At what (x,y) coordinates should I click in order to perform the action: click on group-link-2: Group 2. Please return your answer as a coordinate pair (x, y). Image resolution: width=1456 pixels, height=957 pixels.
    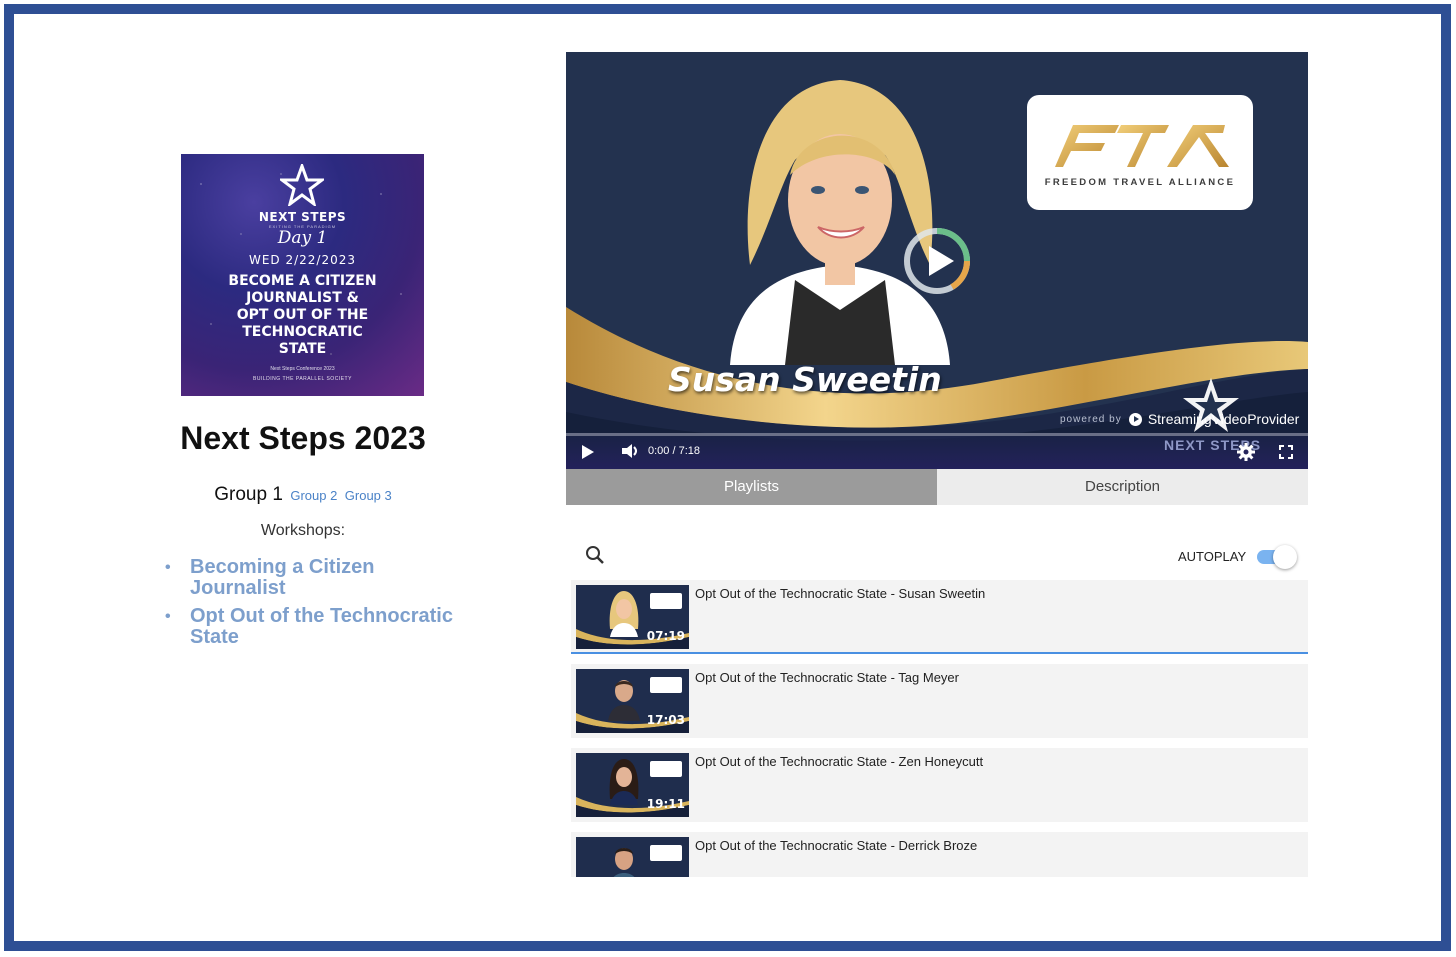
    Looking at the image, I should click on (313, 495).